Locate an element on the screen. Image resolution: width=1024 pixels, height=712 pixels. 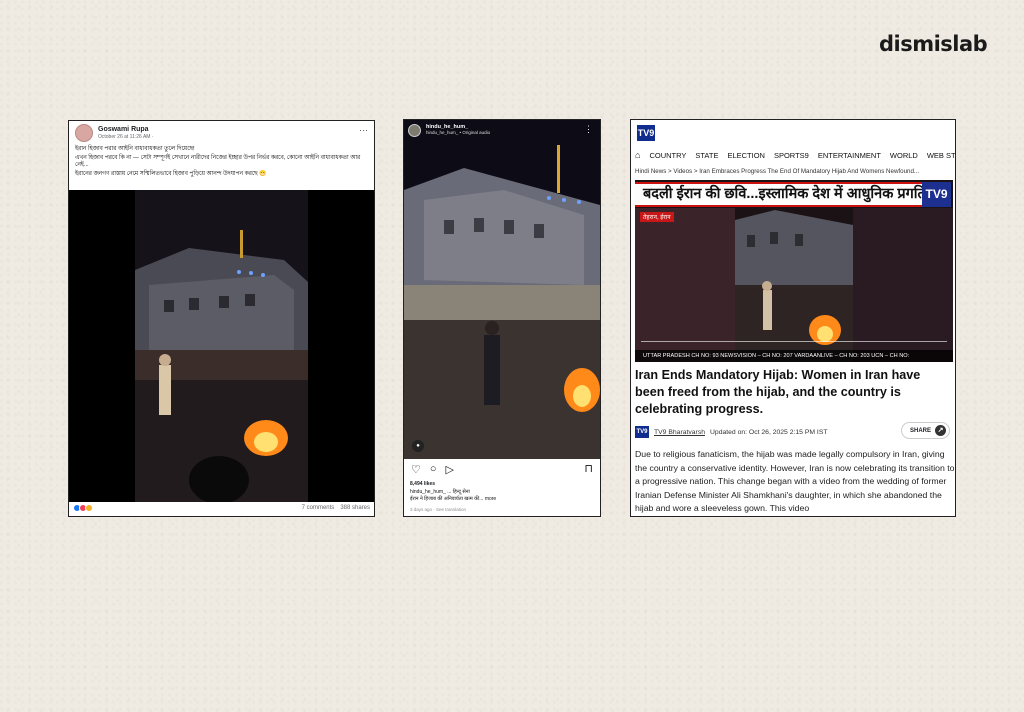
bookmark-icon: ⊓ is located at coordinates (588, 468).